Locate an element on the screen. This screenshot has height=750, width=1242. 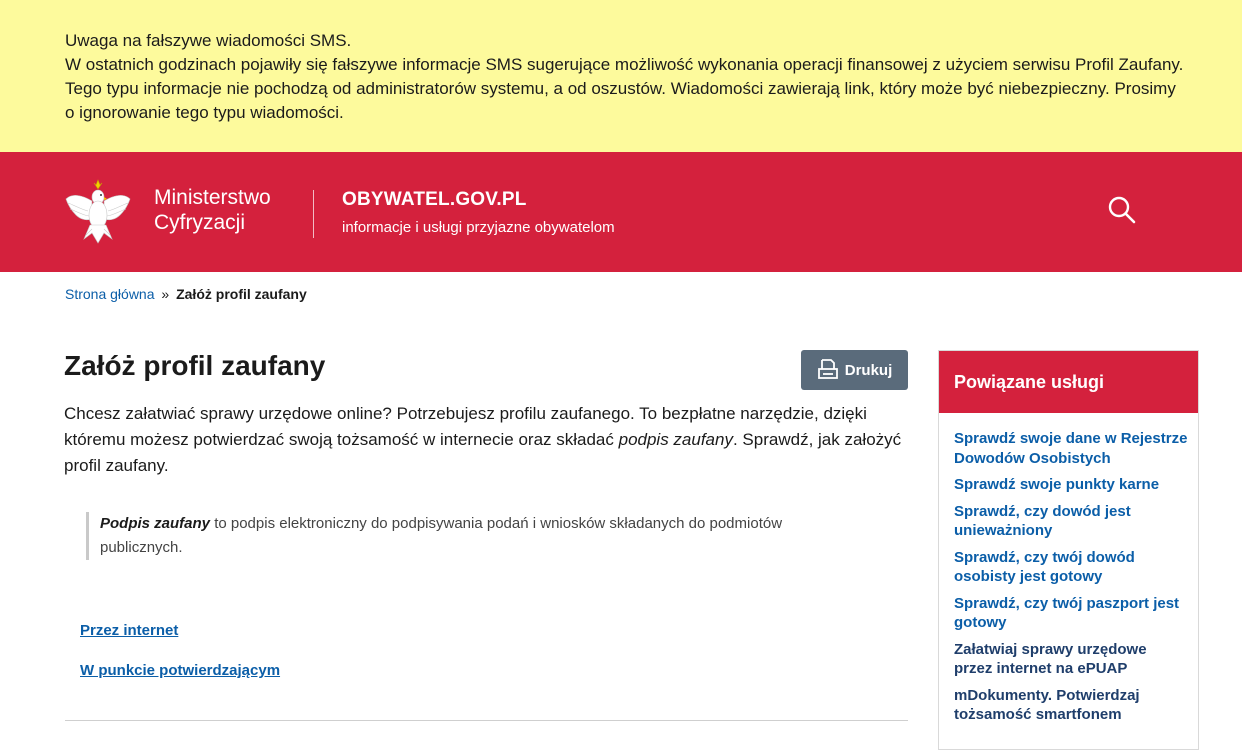
site-name-link: OBYWATEL.GOV.PL is located at coordinates (434, 200).